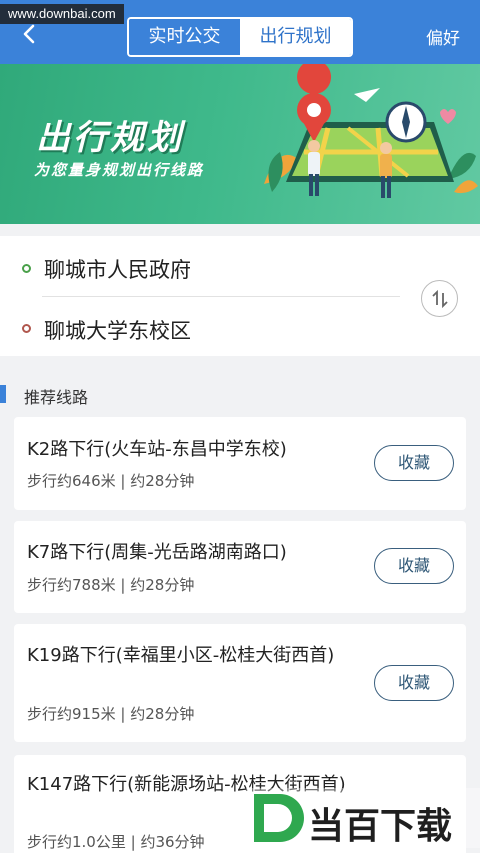 Image resolution: width=480 pixels, height=853 pixels. I want to click on bus-line-card: K19路下行(幸福里小区-松桂大街西首) 步行约915米 | 约28分钟 收藏, so click(240, 683).